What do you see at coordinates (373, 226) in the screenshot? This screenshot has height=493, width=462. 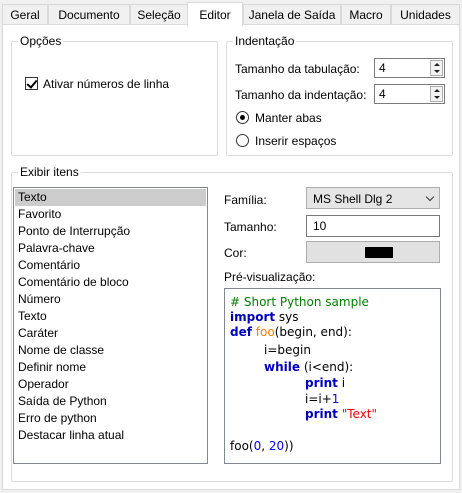 I see `font-size-field: 10` at bounding box center [373, 226].